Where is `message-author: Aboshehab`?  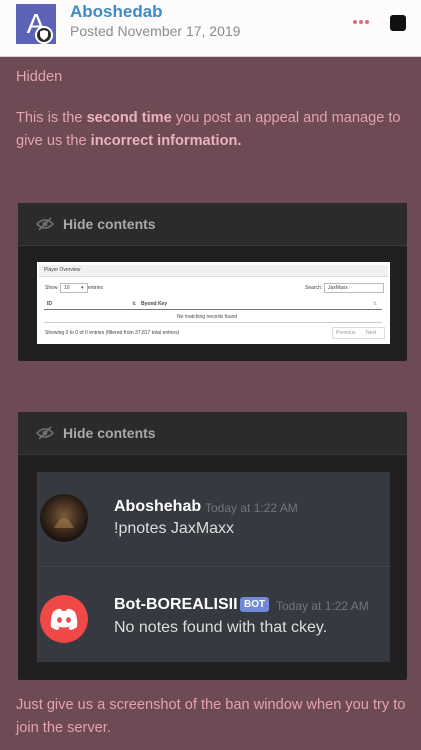 message-author: Aboshehab is located at coordinates (157, 507).